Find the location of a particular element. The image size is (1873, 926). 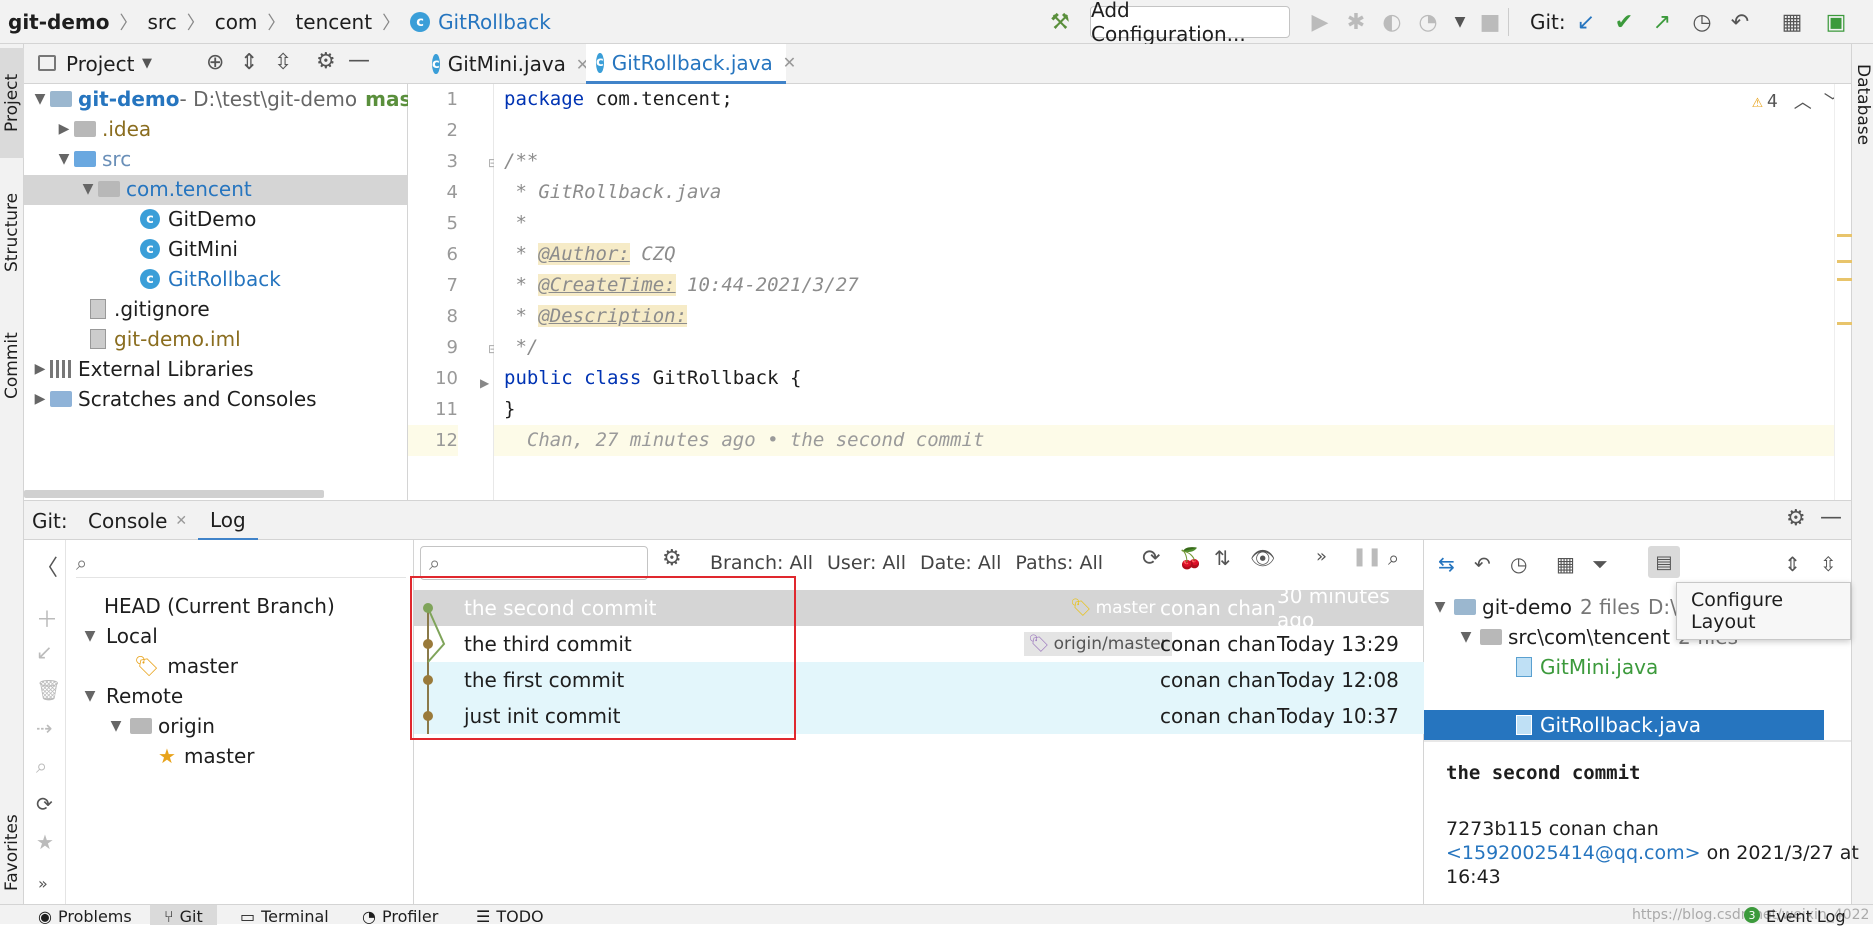

pause-icon: ❚❚ is located at coordinates (1367, 556).